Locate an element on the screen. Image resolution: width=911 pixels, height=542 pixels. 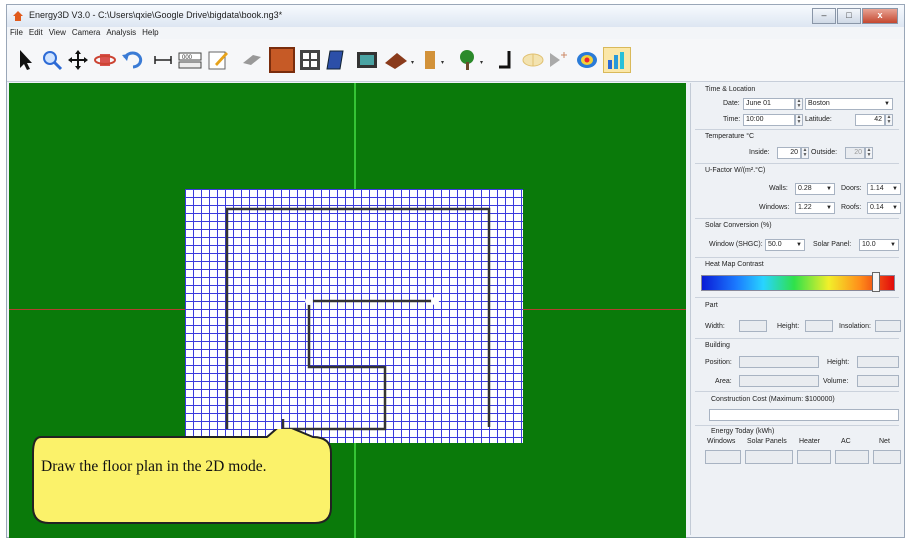
construction-cost-bar is located at coordinates (804, 415).